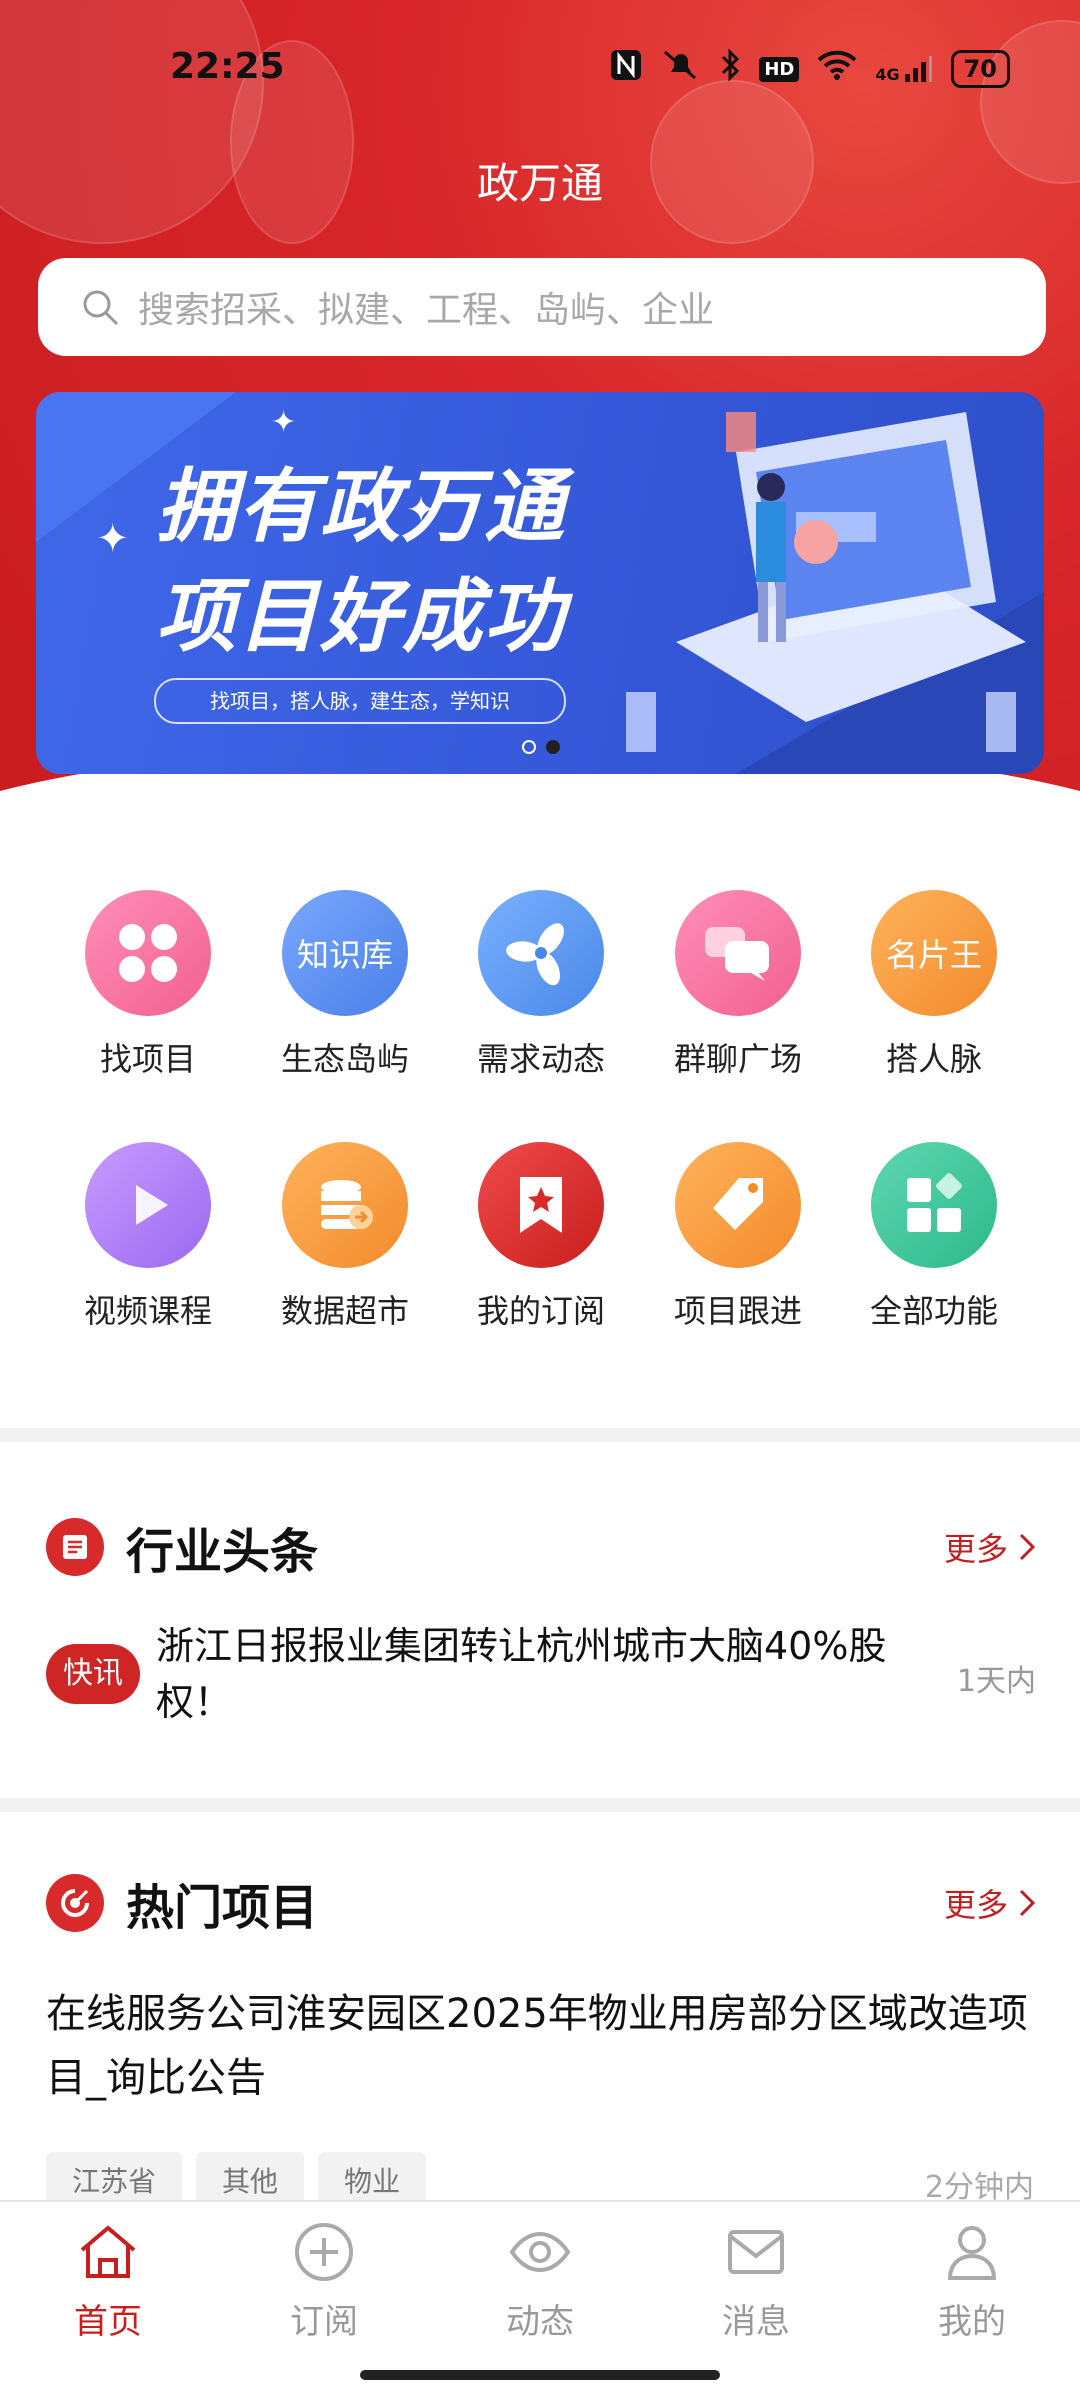  I want to click on network-type: 4G, so click(887, 74).